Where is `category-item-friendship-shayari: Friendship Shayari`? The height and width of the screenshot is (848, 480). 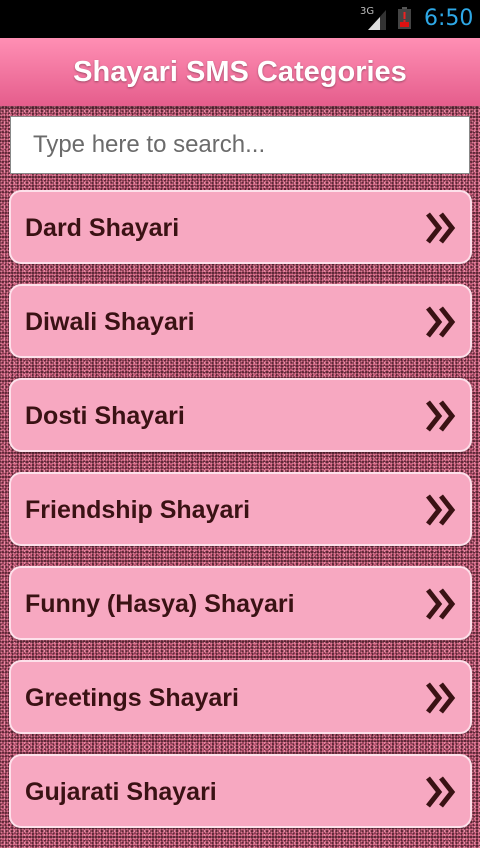
category-item-friendship-shayari: Friendship Shayari is located at coordinates (240, 509).